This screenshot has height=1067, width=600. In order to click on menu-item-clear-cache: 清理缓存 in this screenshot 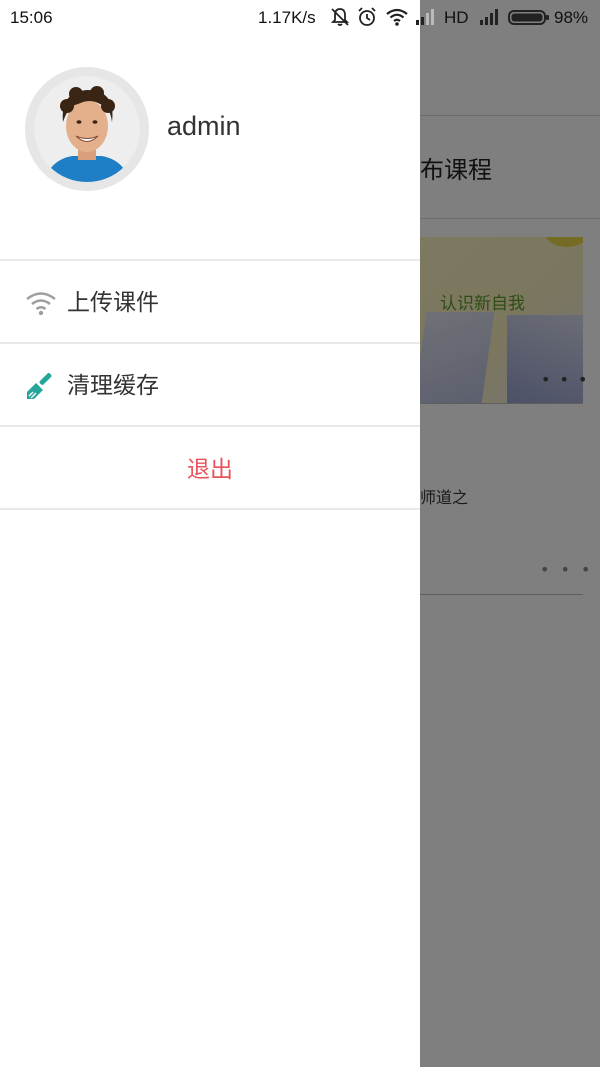, I will do `click(210, 384)`.